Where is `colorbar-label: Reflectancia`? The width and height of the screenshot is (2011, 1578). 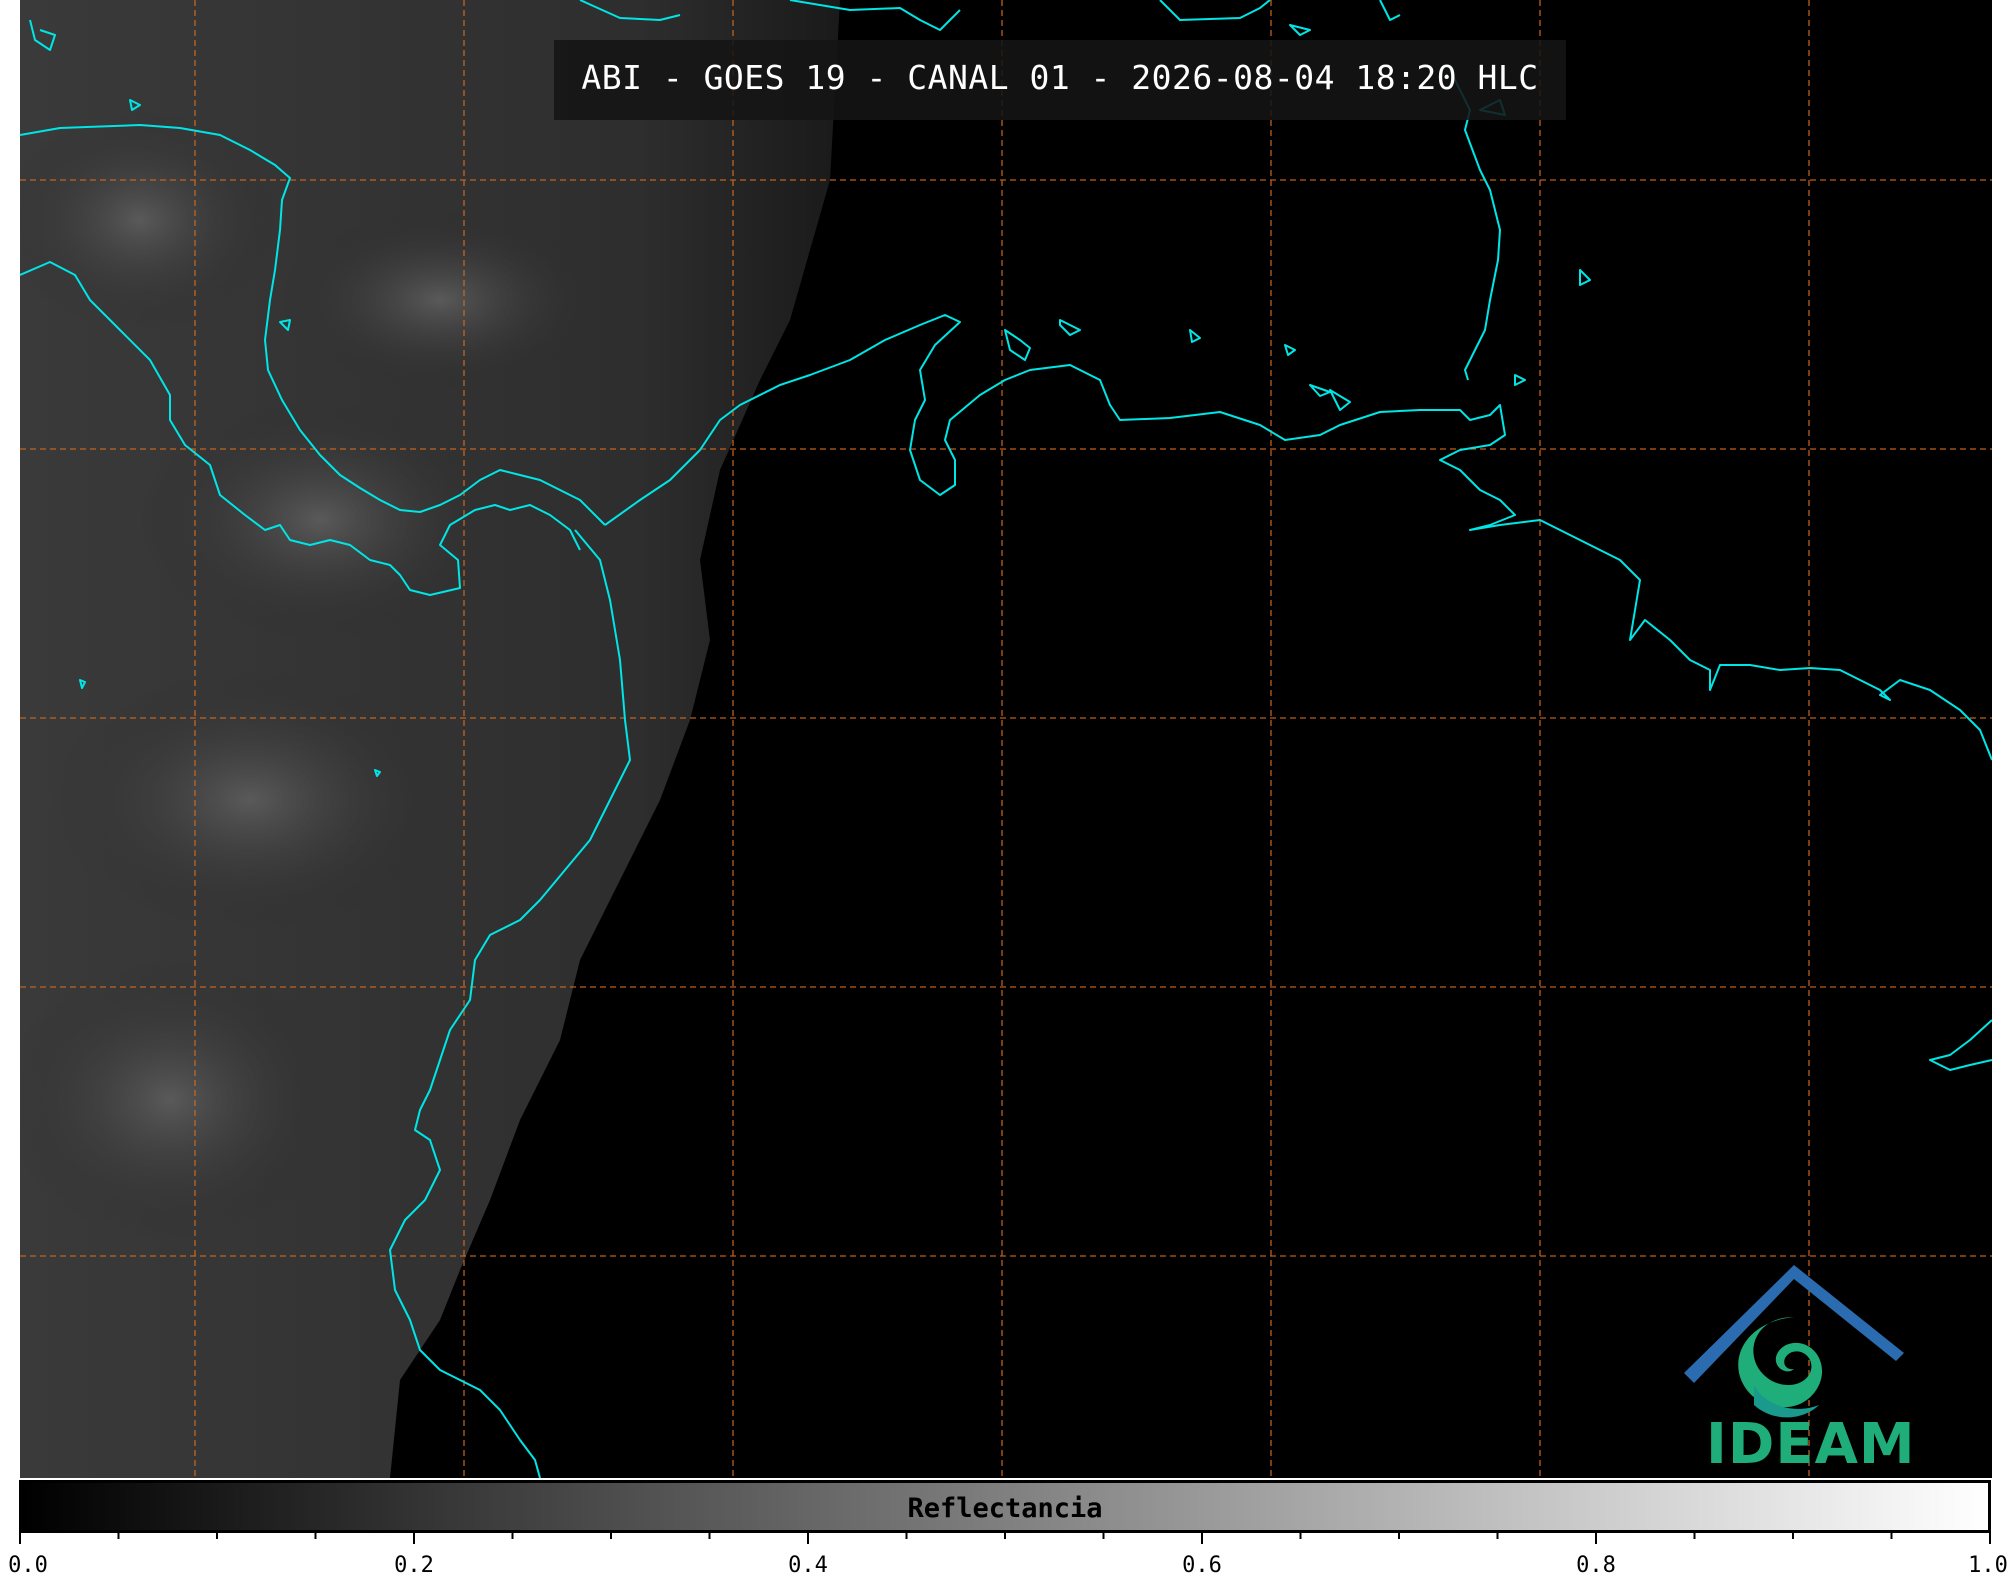
colorbar-label: Reflectancia is located at coordinates (1005, 1508).